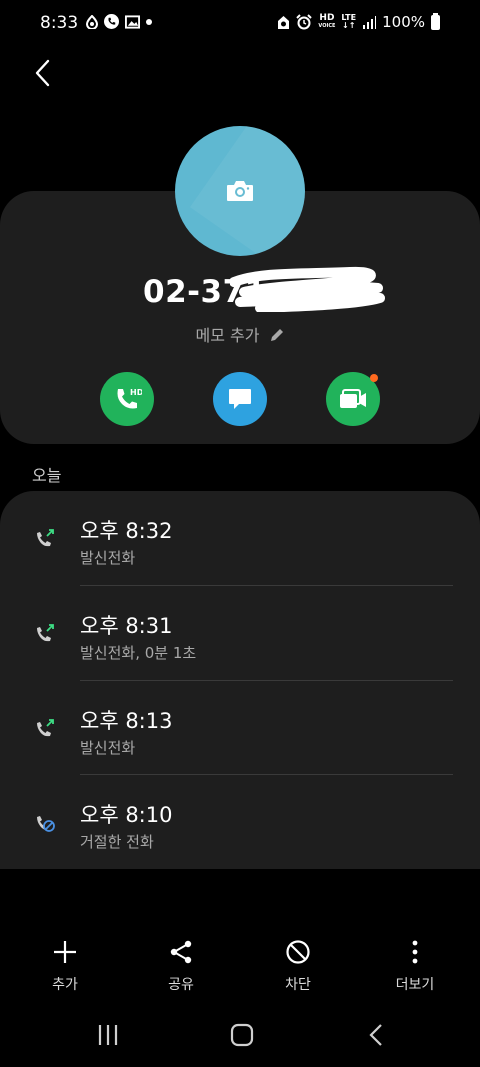  Describe the element at coordinates (126, 626) in the screenshot. I see `call-time: 오후 8:31` at that location.